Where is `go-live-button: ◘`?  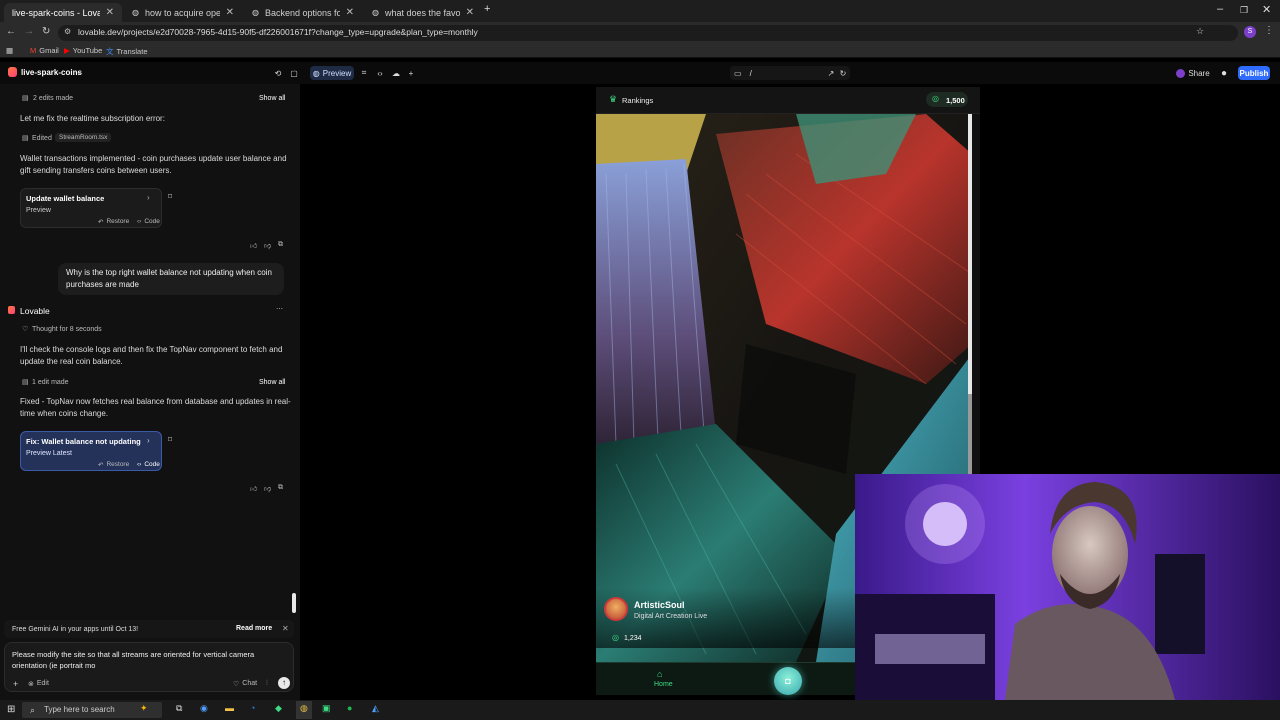
go-live-button: ◘ is located at coordinates (788, 681).